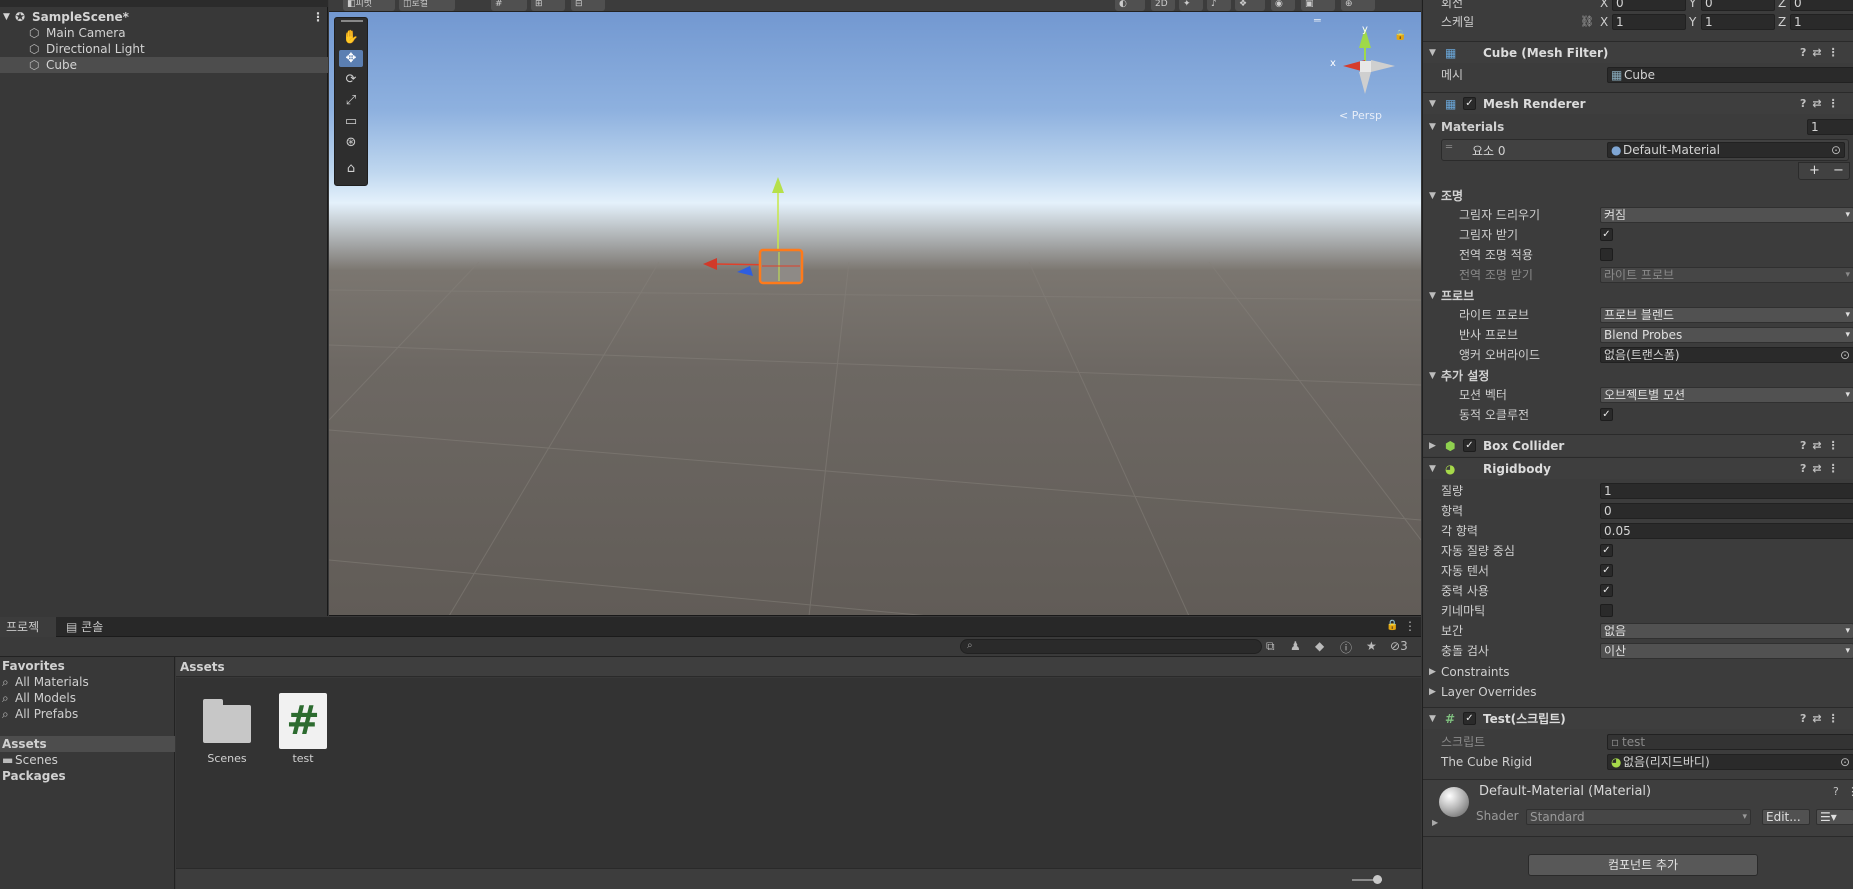 The width and height of the screenshot is (1853, 889). Describe the element at coordinates (164, 65) in the screenshot. I see `hierarchy-item-cube: ⬡ Cube` at that location.